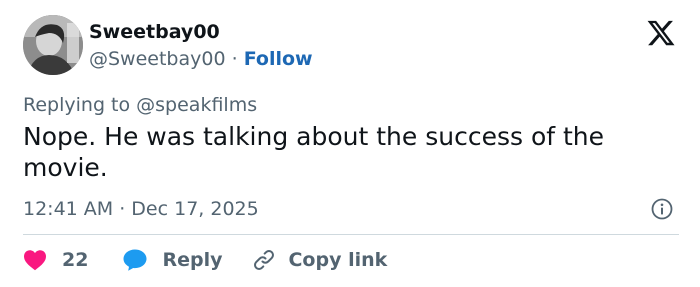 The width and height of the screenshot is (700, 287). I want to click on like-button: 22, so click(55, 260).